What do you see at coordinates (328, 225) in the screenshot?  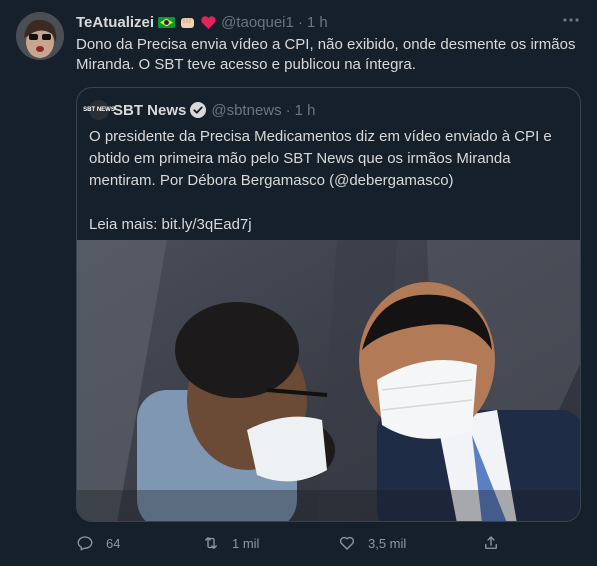 I see `read-more-link: Leia mais: bit.ly/3qEad7j` at bounding box center [328, 225].